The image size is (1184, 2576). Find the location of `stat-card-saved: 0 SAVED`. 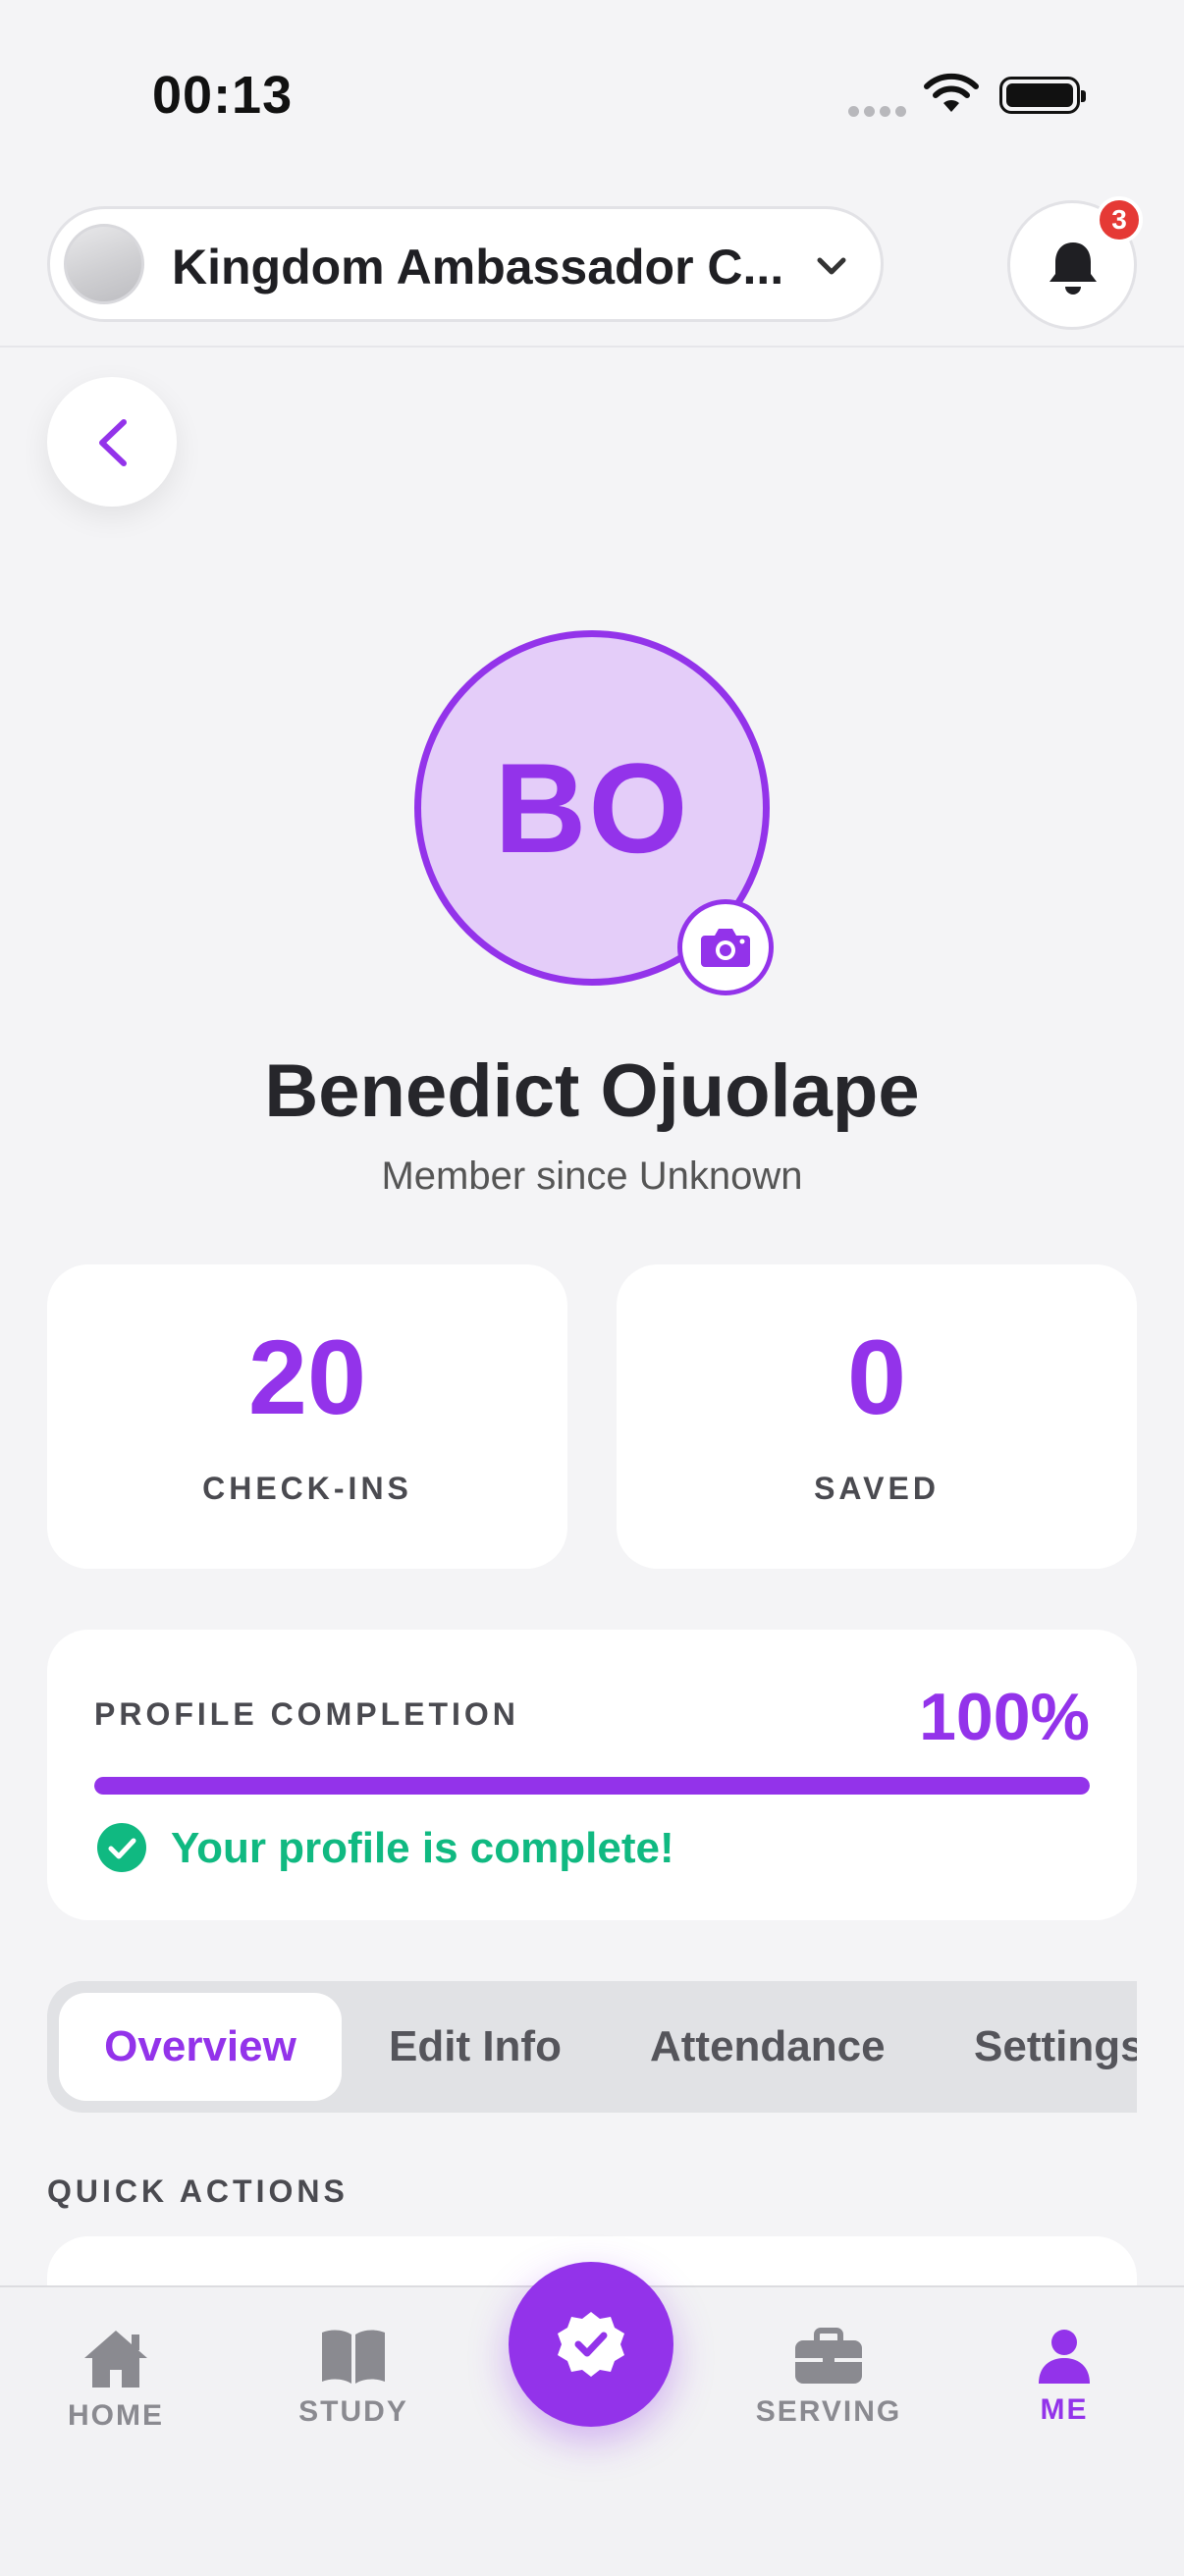

stat-card-saved: 0 SAVED is located at coordinates (877, 1416).